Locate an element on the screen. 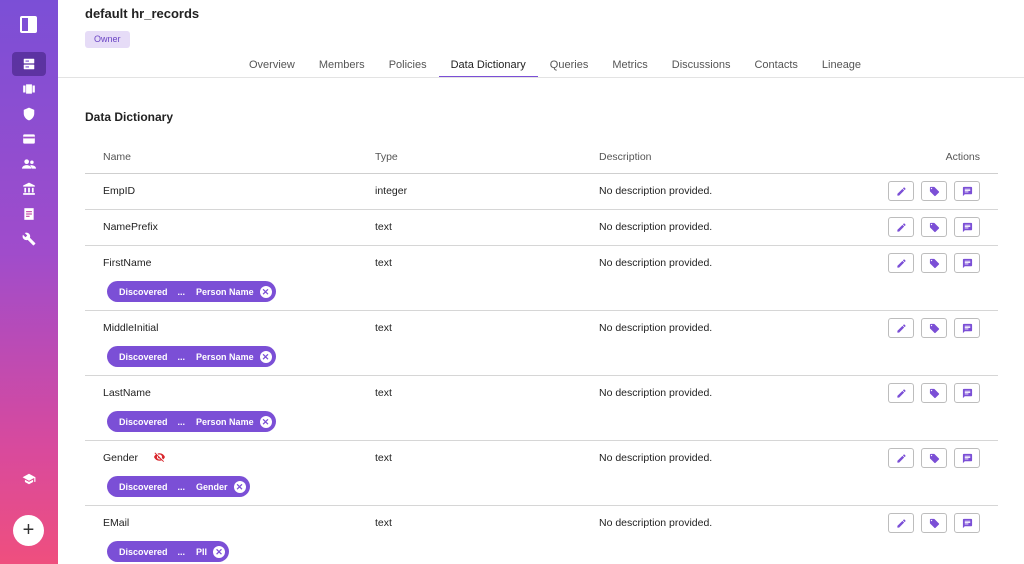 The image size is (1024, 564). tag-label: Person Name is located at coordinates (225, 421).